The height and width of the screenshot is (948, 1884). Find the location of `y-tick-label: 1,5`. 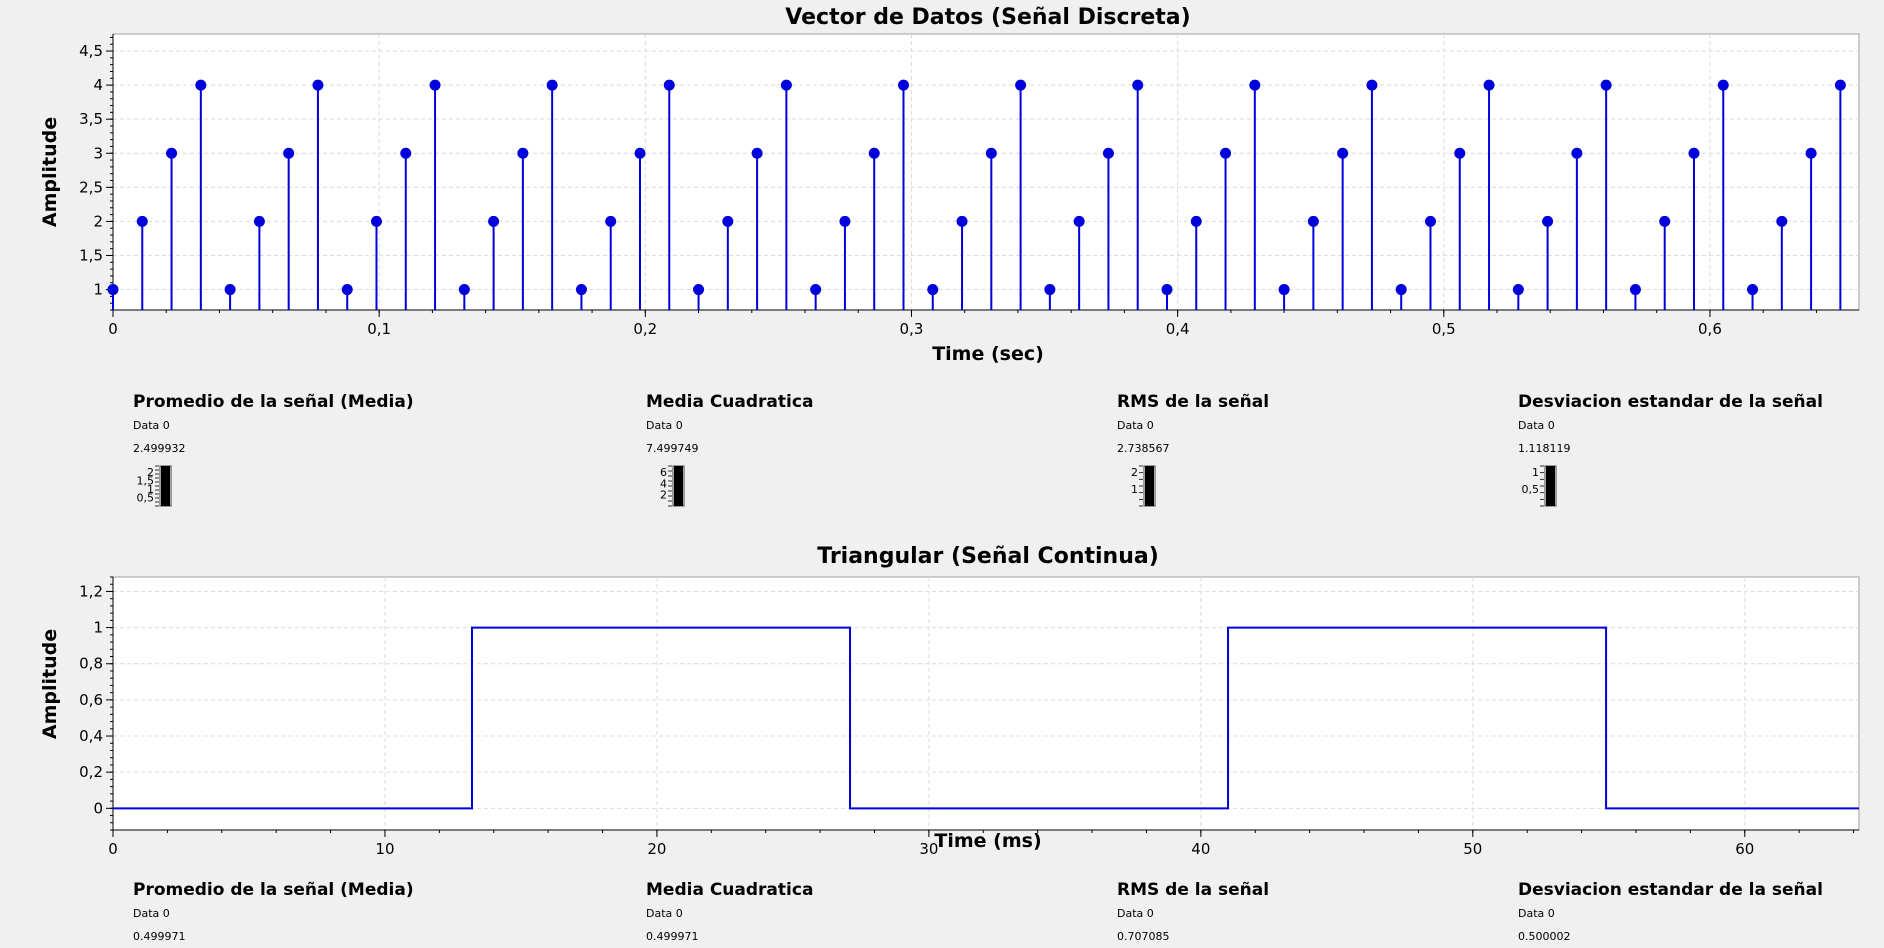

y-tick-label: 1,5 is located at coordinates (91, 255).